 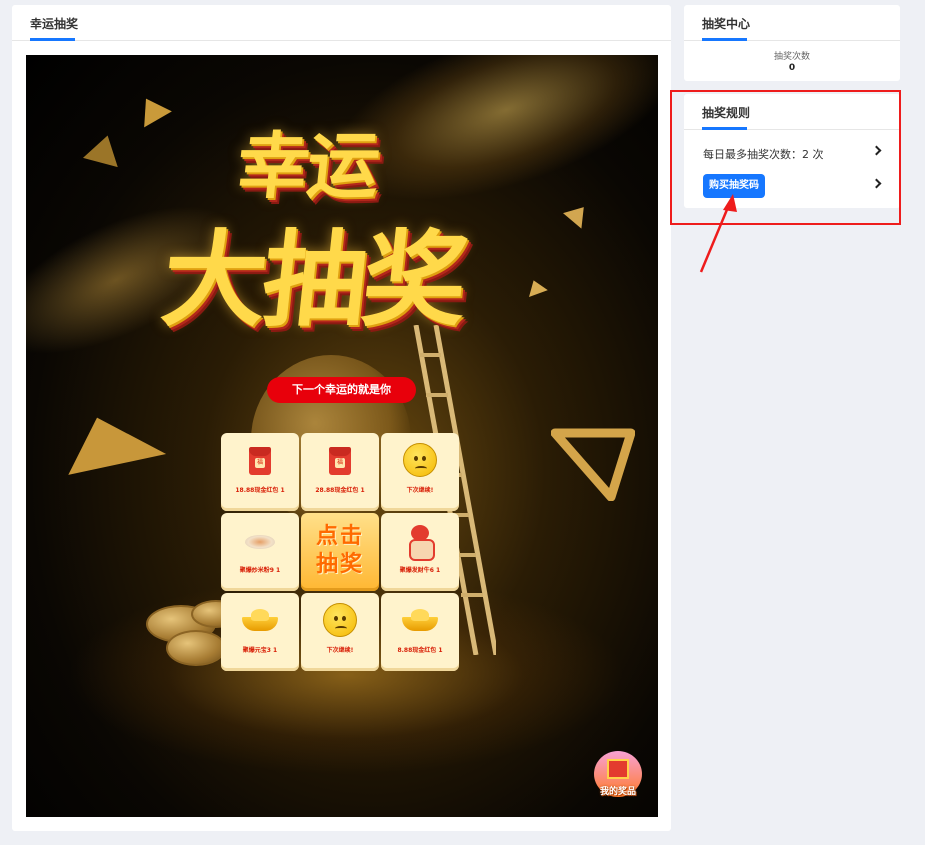 What do you see at coordinates (617, 792) in the screenshot?
I see `my-prizes-label: 我的奖品` at bounding box center [617, 792].